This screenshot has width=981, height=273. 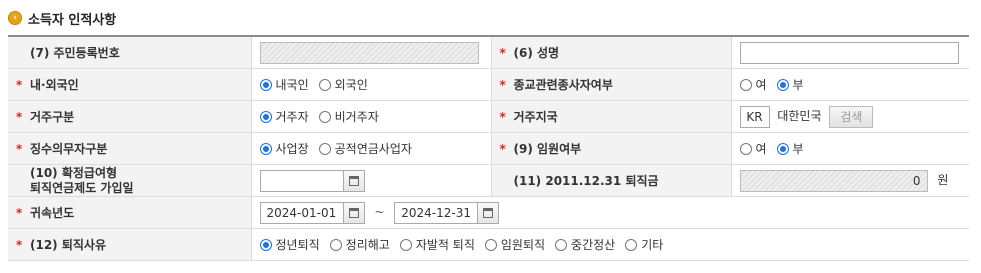 What do you see at coordinates (851, 116) in the screenshot?
I see `country-search-button: 검색` at bounding box center [851, 116].